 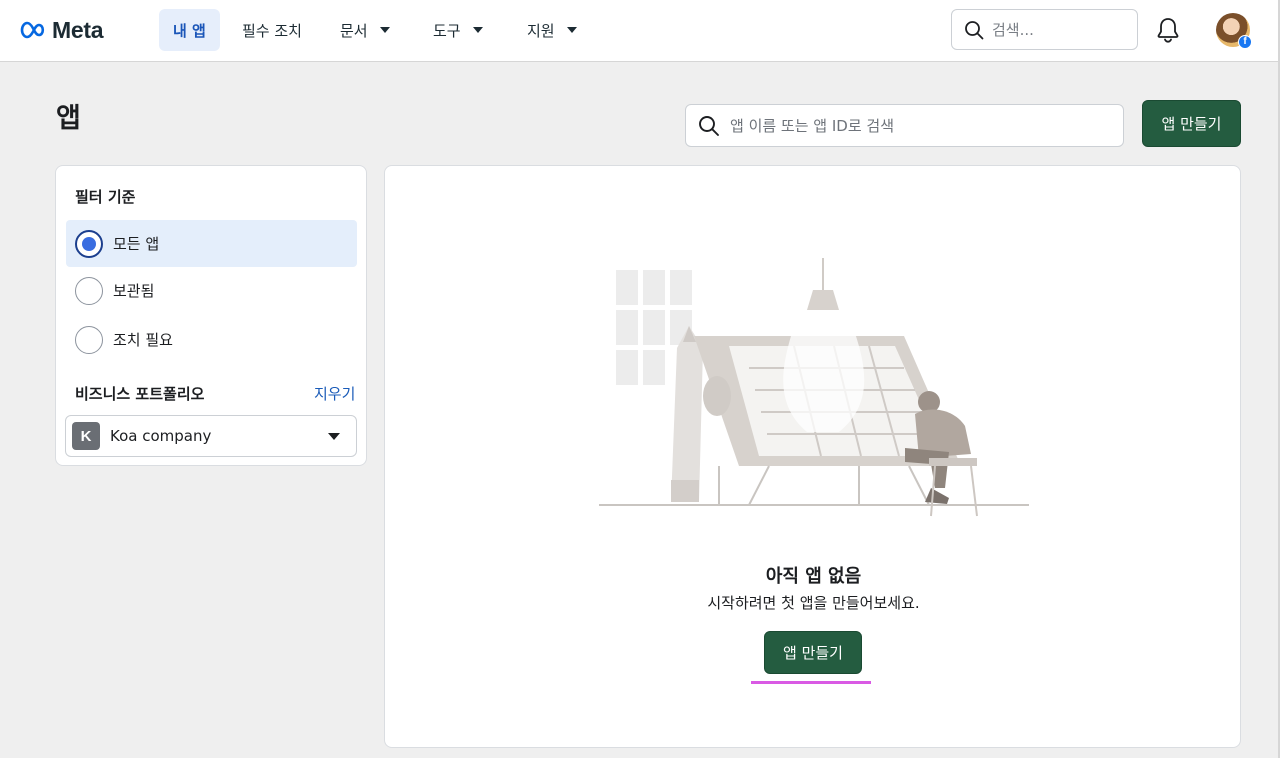 What do you see at coordinates (811, 682) in the screenshot?
I see `focus-indicator` at bounding box center [811, 682].